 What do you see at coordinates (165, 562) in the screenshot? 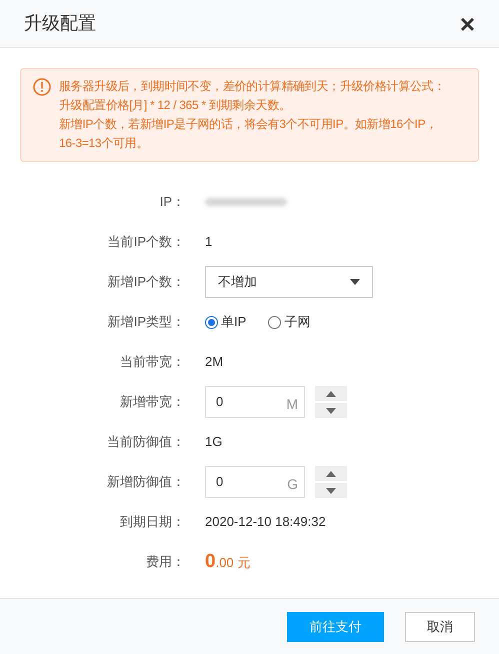
I see `field-label: 费用：` at bounding box center [165, 562].